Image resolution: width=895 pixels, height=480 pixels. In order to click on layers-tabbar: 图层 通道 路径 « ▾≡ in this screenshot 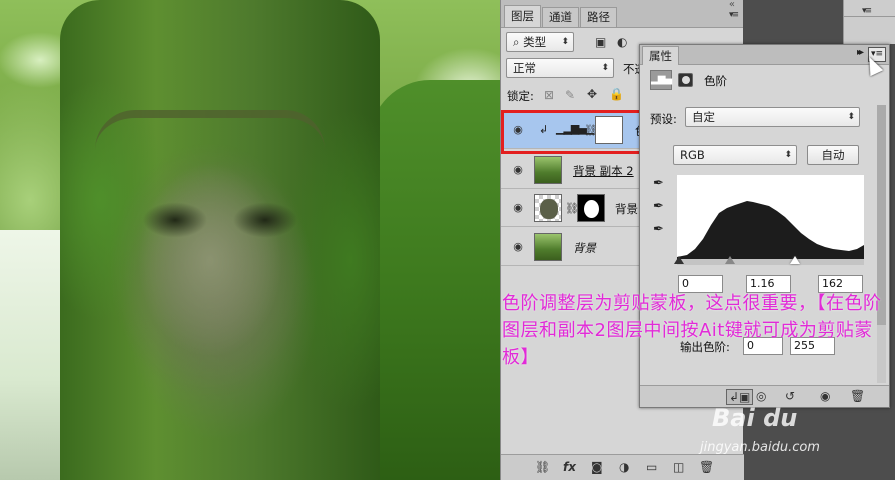, I will do `click(622, 14)`.